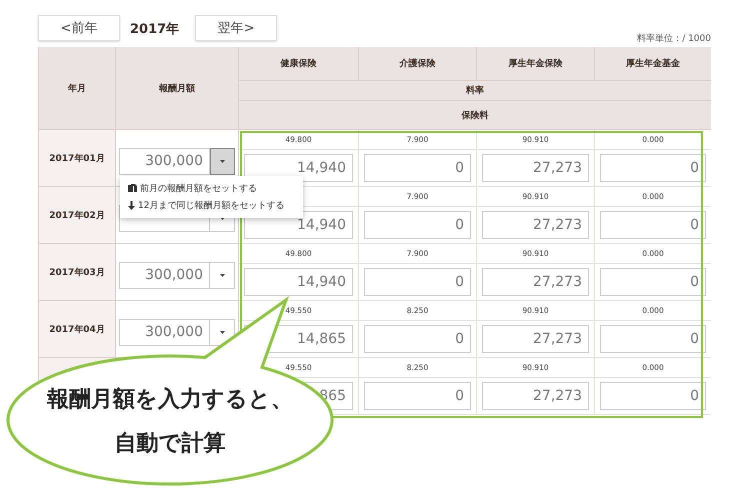 This screenshot has height=501, width=733. Describe the element at coordinates (77, 215) in the screenshot. I see `month-label: 2017年02月` at that location.